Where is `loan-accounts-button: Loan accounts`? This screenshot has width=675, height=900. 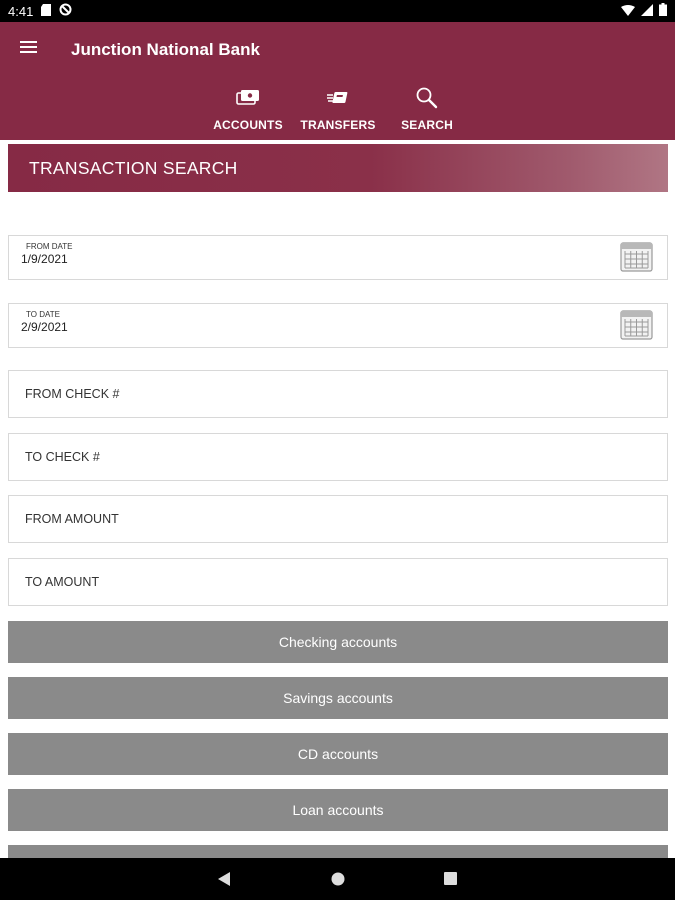
loan-accounts-button: Loan accounts is located at coordinates (338, 810).